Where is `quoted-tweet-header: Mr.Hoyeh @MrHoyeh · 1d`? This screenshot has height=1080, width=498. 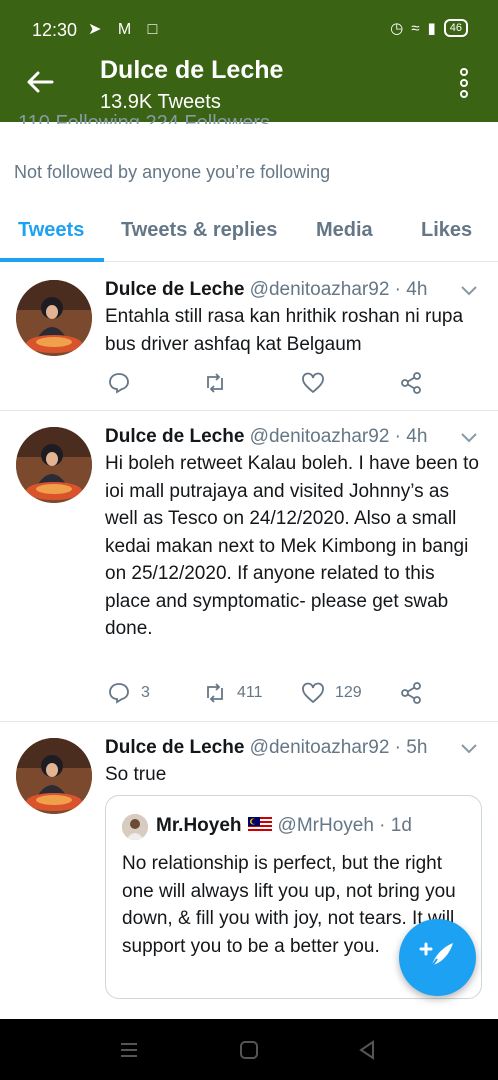
quoted-tweet-header: Mr.Hoyeh @MrHoyeh · 1d is located at coordinates (284, 826).